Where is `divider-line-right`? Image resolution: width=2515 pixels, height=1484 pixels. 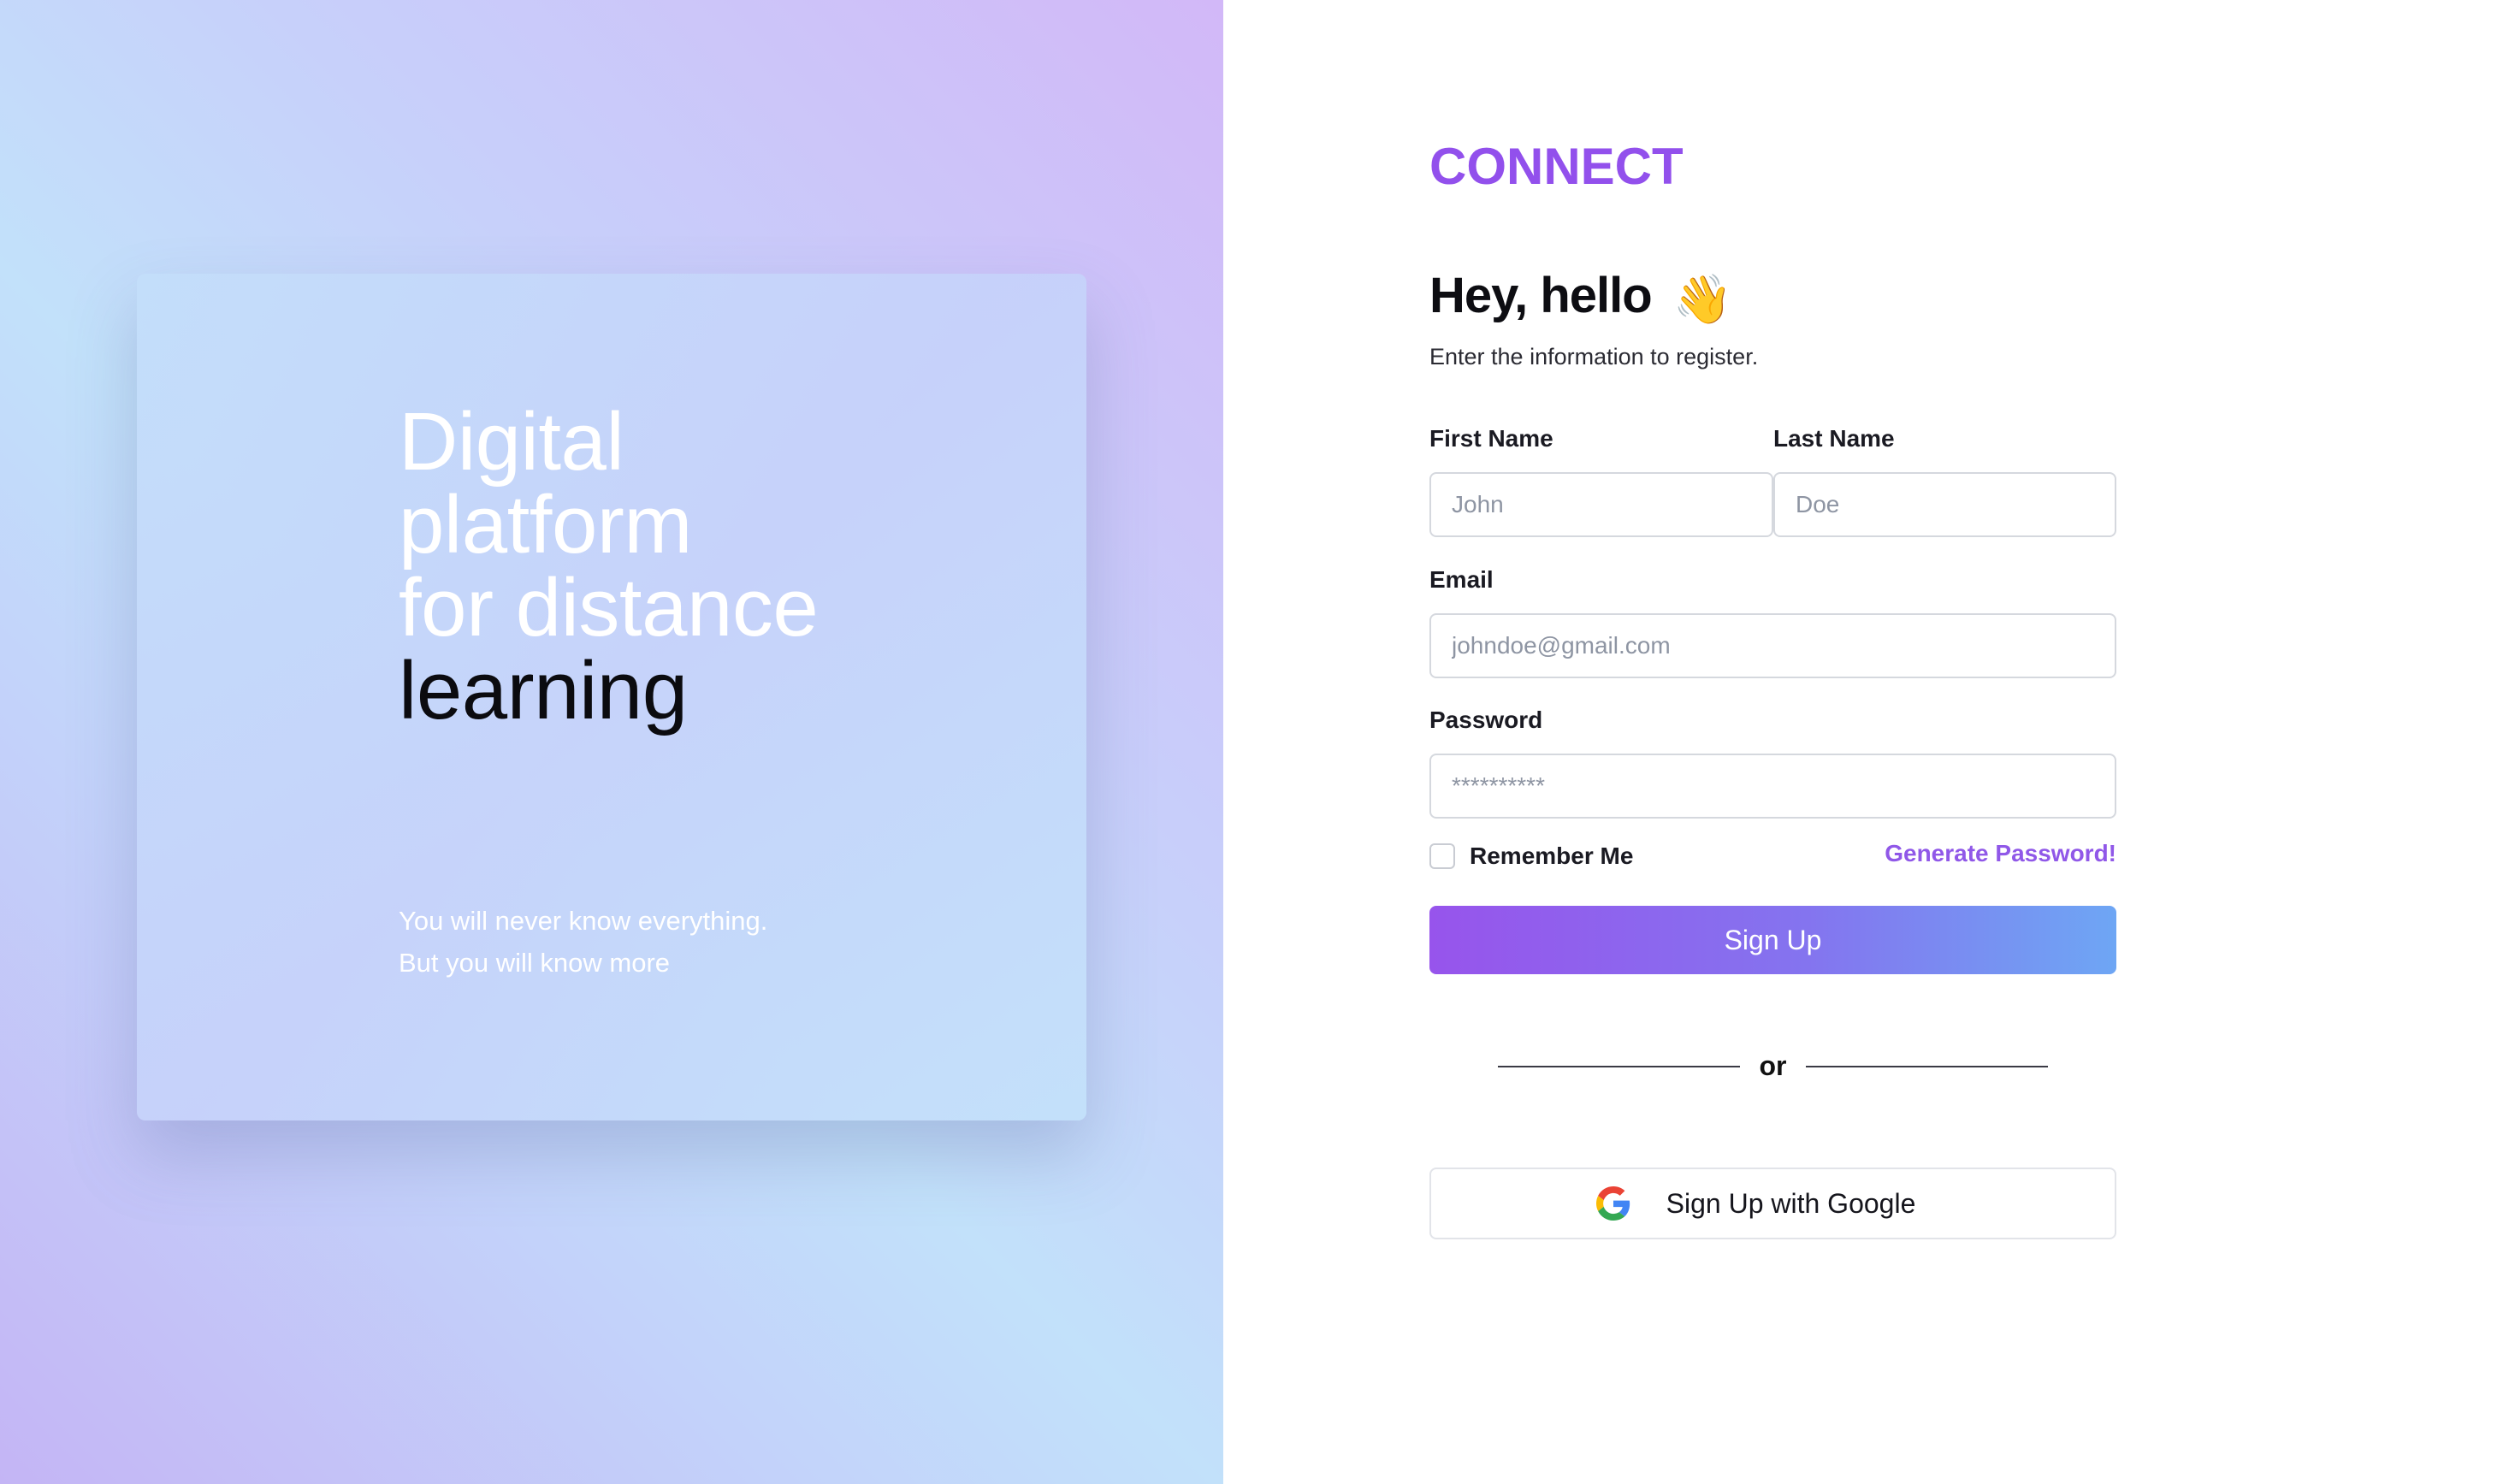
divider-line-right is located at coordinates (1927, 1066).